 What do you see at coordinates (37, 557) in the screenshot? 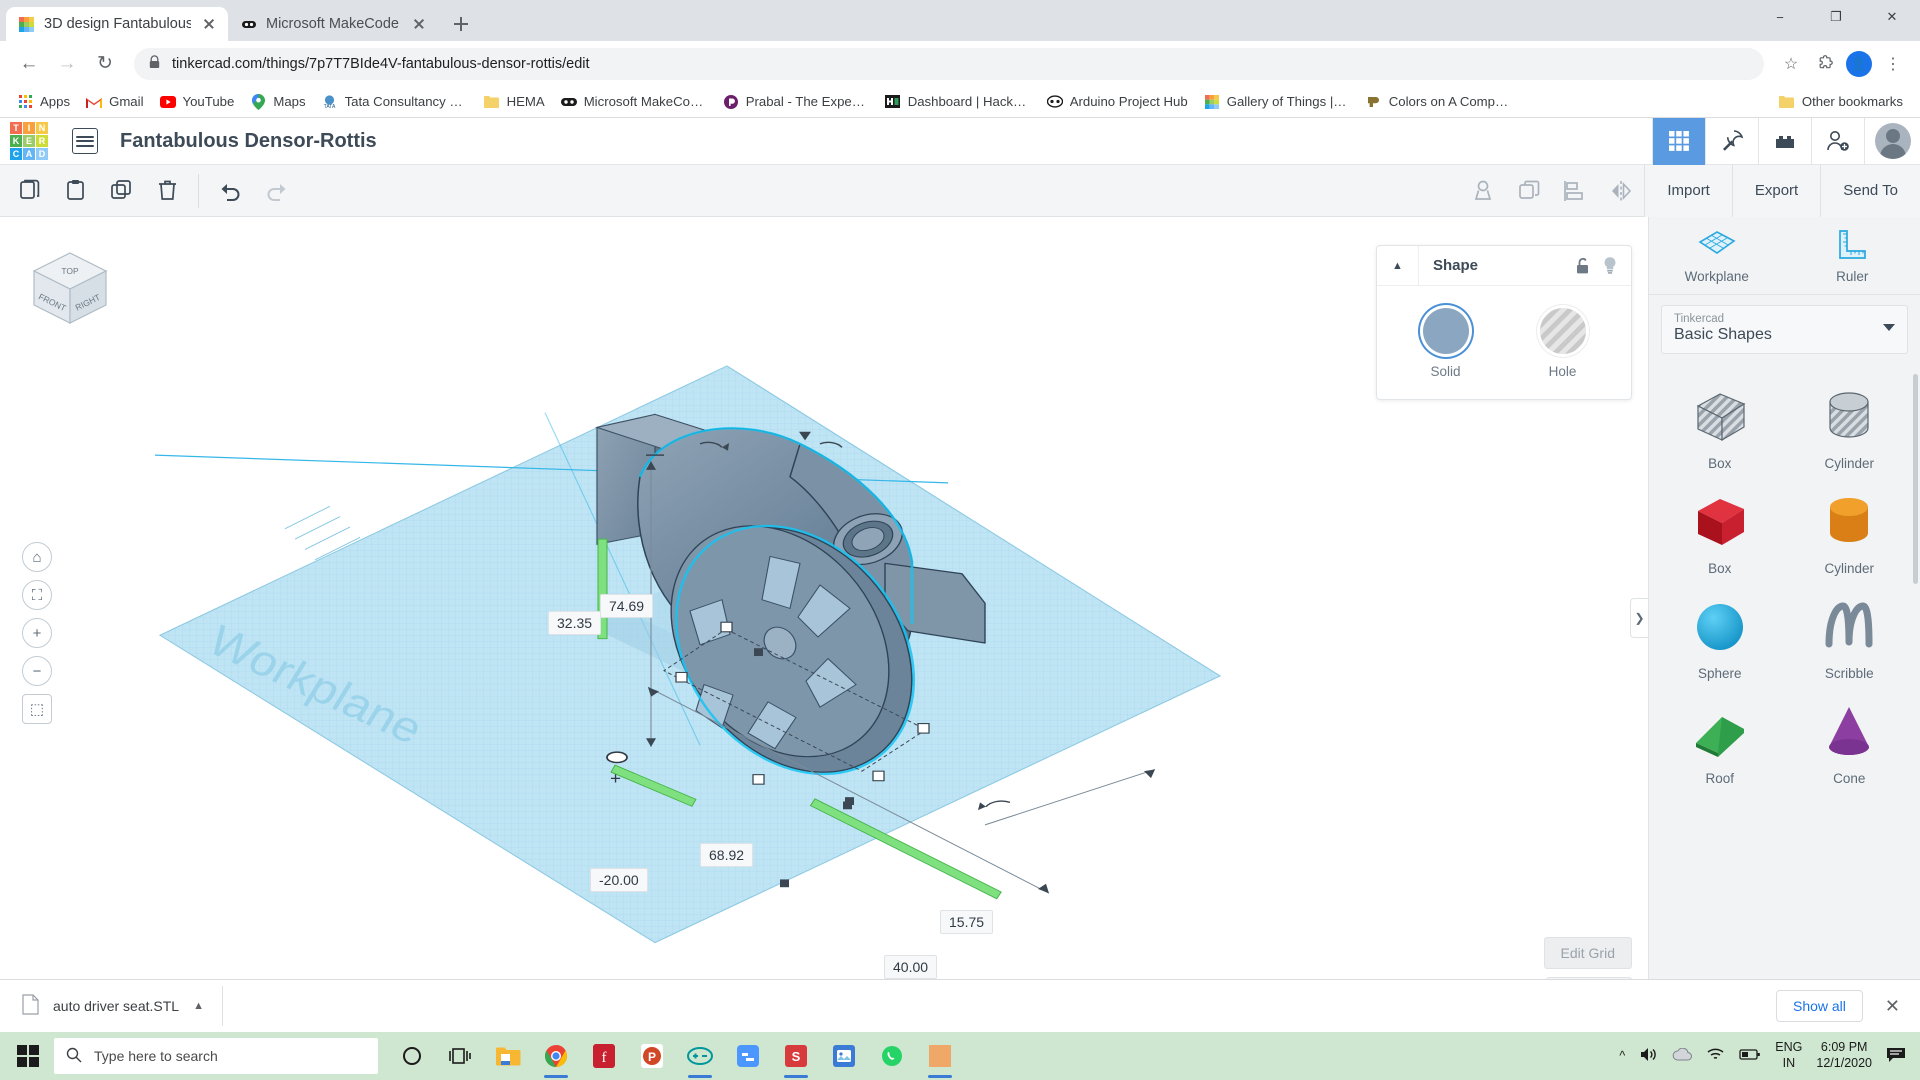
I see `home-view-button: ⌂` at bounding box center [37, 557].